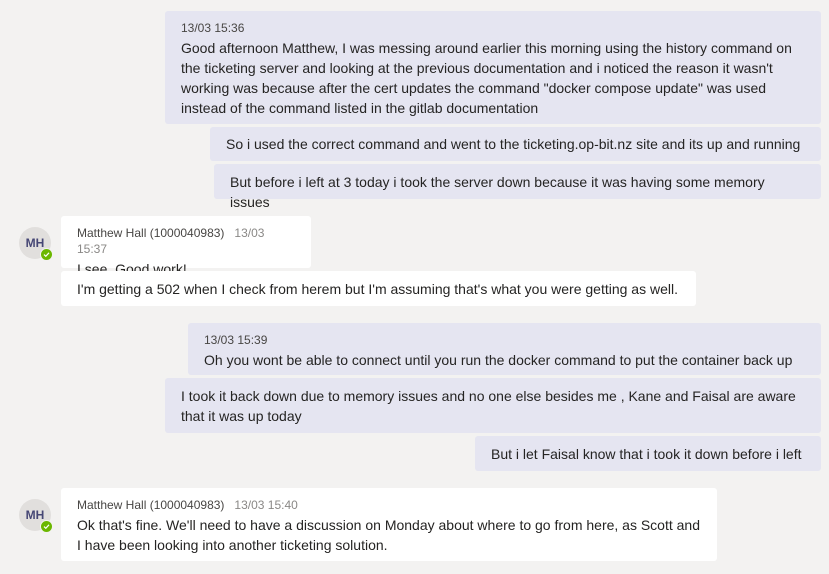 The width and height of the screenshot is (829, 574). Describe the element at coordinates (266, 505) in the screenshot. I see `message-timestamp: 13/03 15:40` at that location.